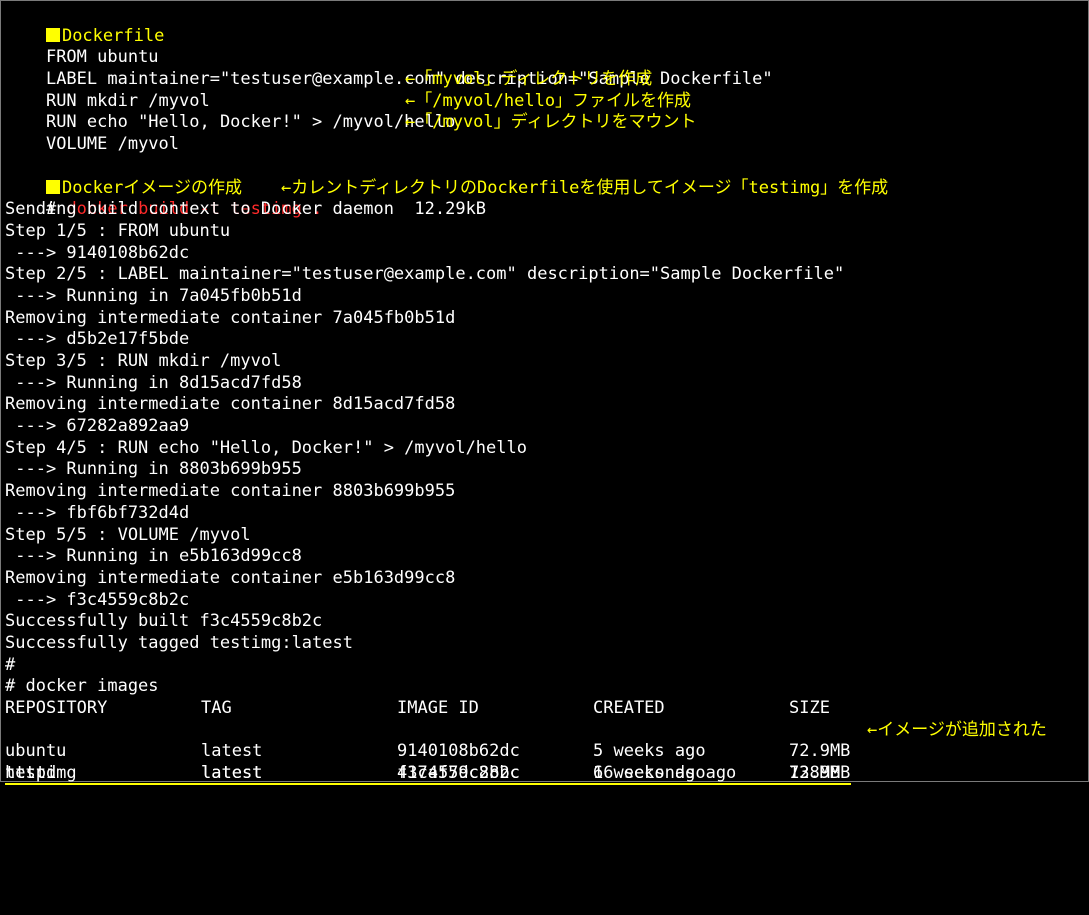  What do you see at coordinates (97, 339) in the screenshot?
I see `build-output-line: ---> d5b2e17f5bde` at bounding box center [97, 339].